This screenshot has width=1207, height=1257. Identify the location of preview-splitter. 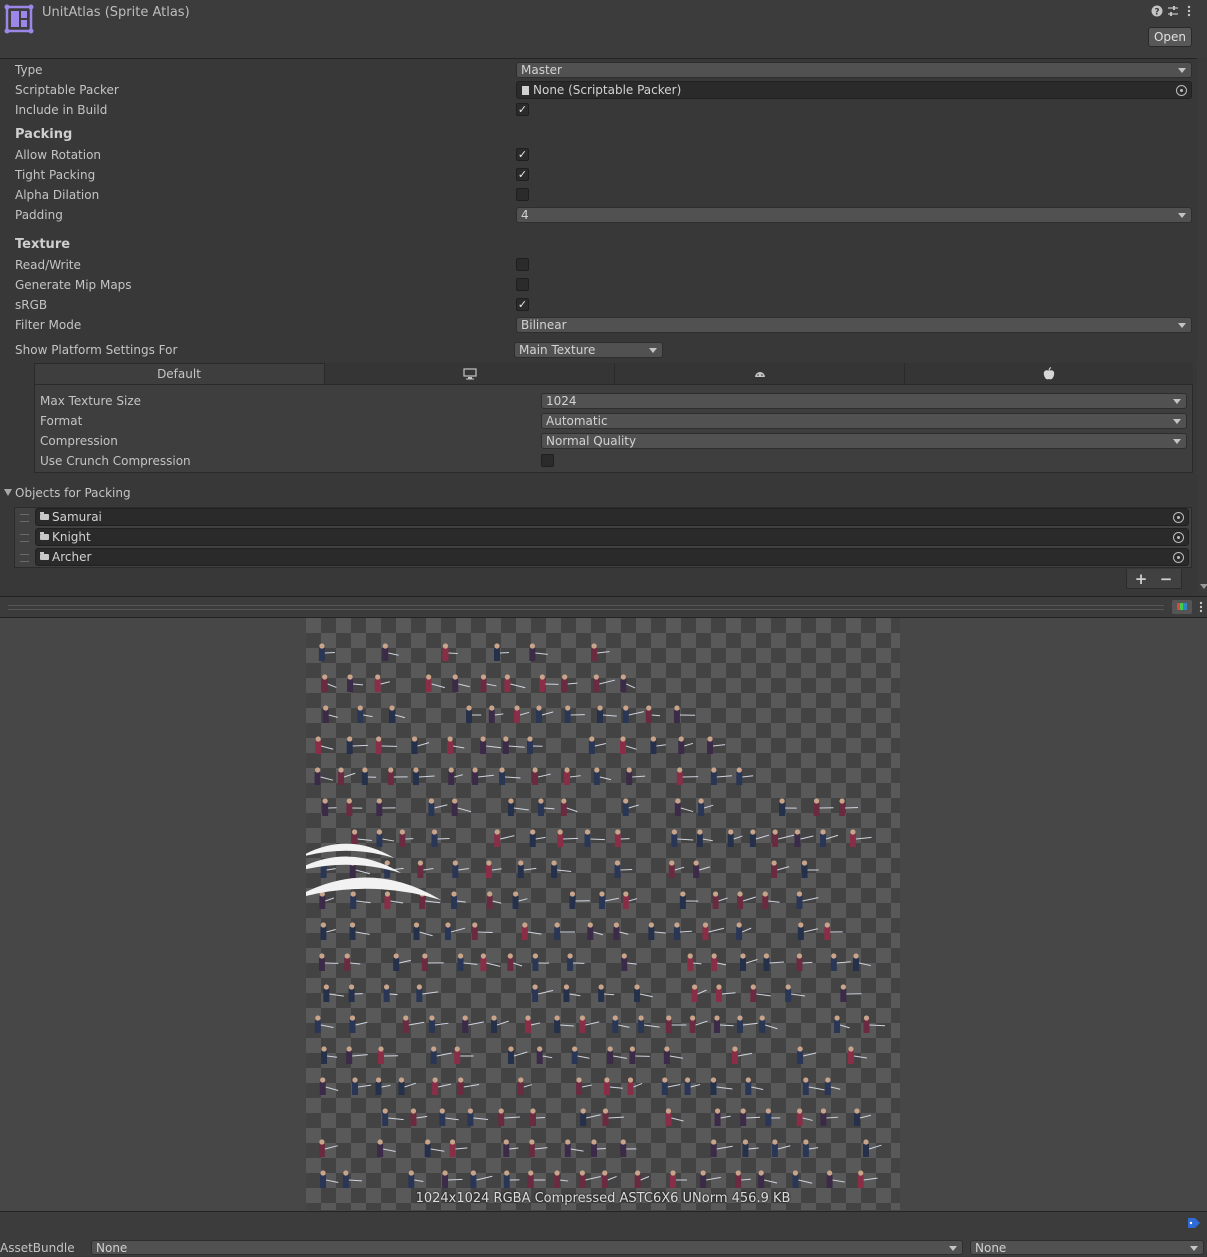
(603, 607).